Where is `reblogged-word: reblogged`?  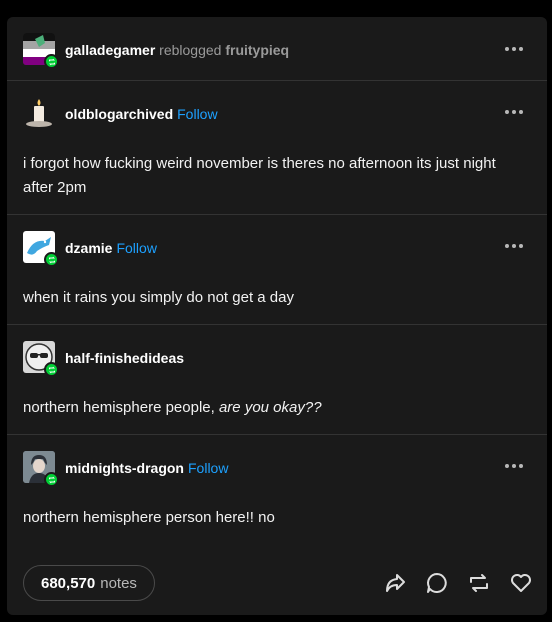
reblogged-word: reblogged is located at coordinates (190, 50).